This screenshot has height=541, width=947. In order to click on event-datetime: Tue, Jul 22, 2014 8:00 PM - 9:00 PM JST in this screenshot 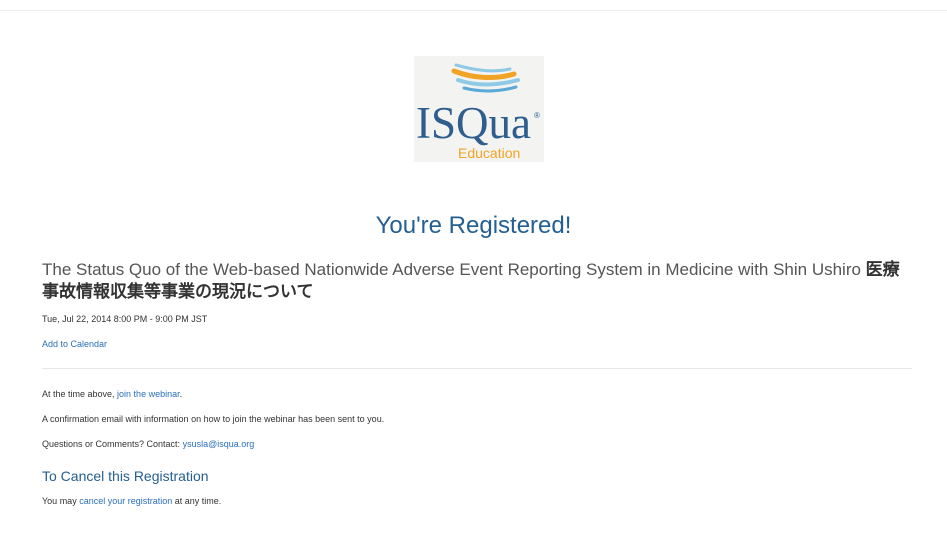, I will do `click(125, 319)`.